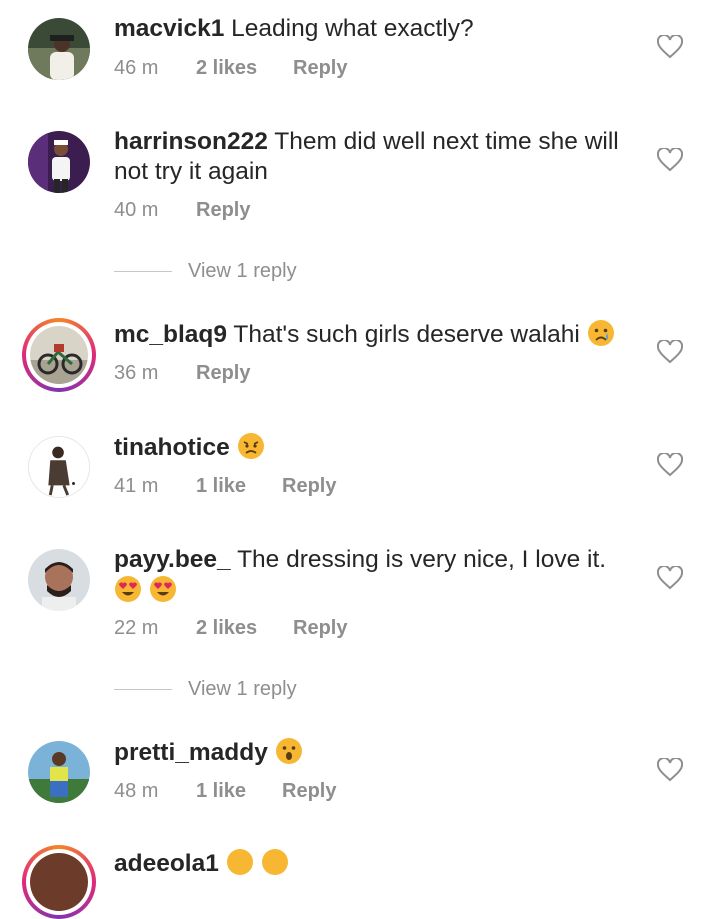 The height and width of the screenshot is (919, 720). What do you see at coordinates (600, 333) in the screenshot?
I see `crying-face-icon` at bounding box center [600, 333].